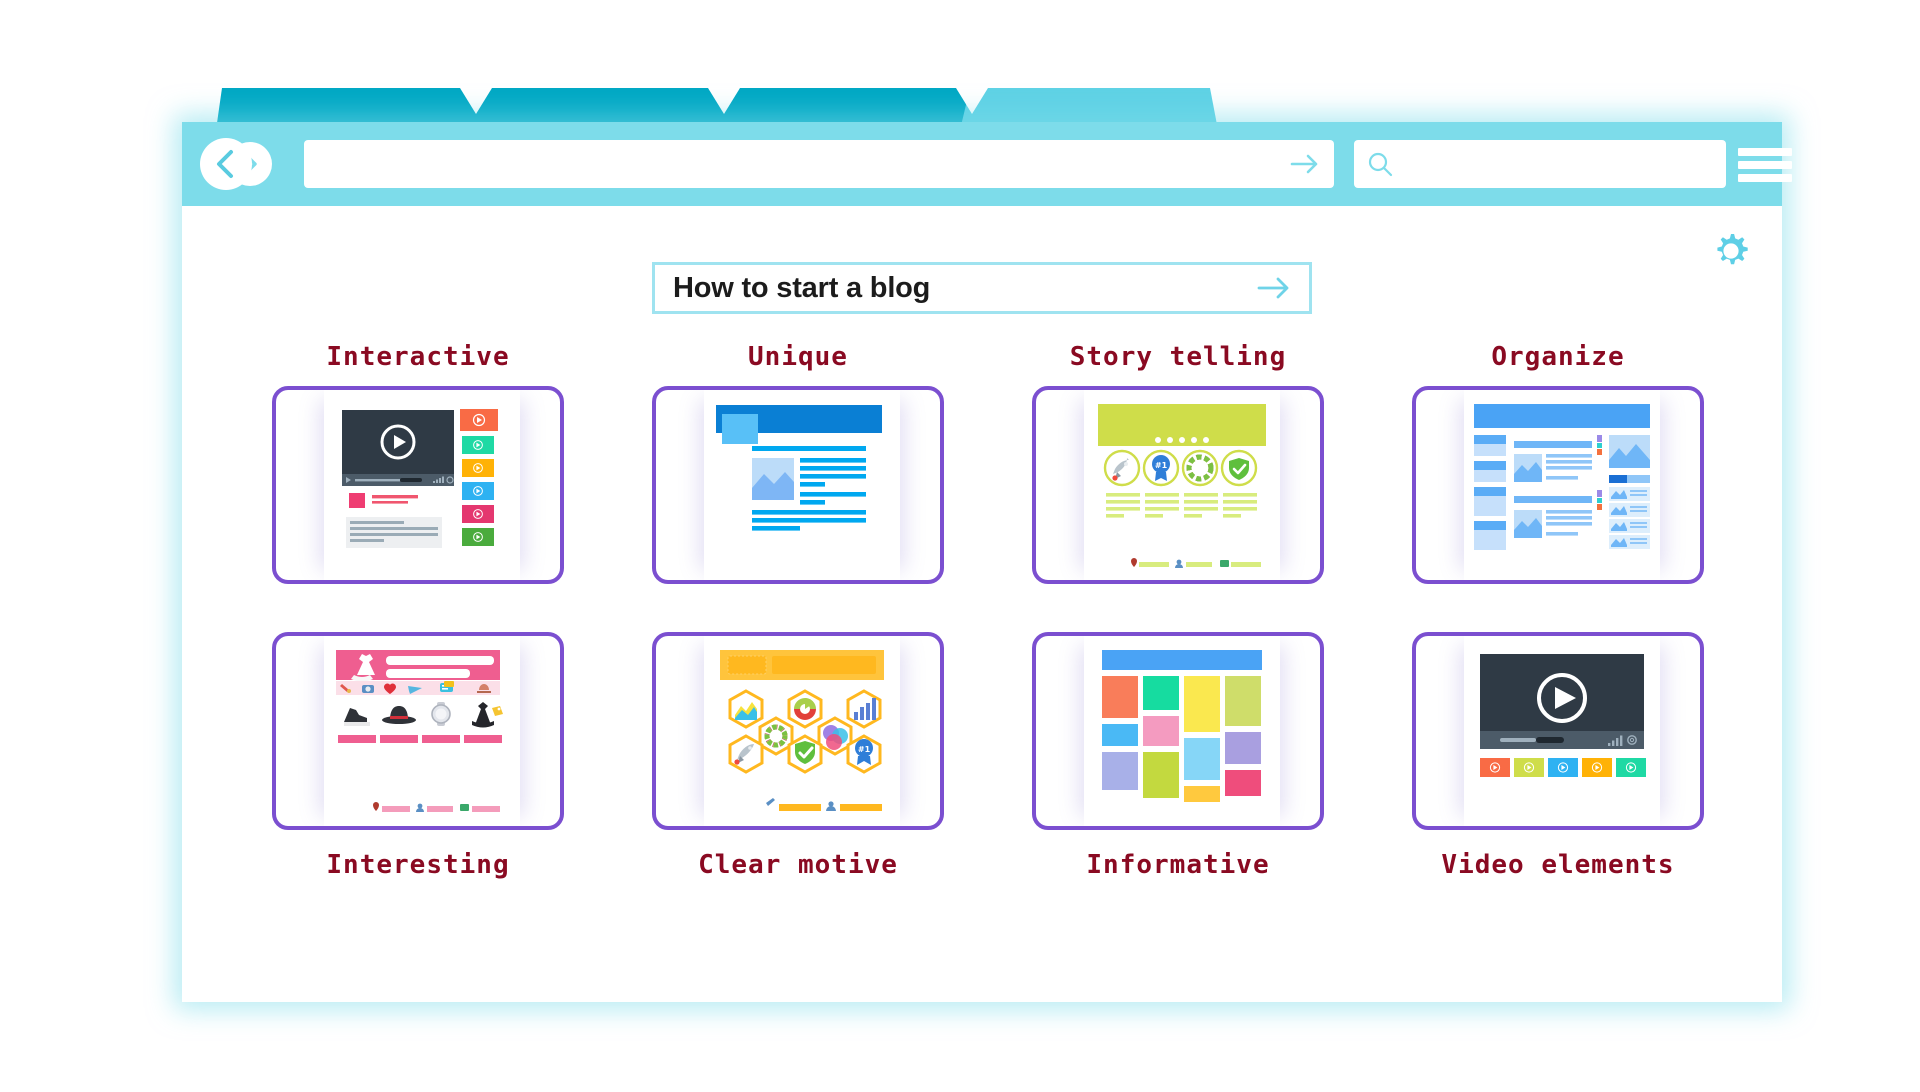  I want to click on navigation-buttons, so click(242, 164).